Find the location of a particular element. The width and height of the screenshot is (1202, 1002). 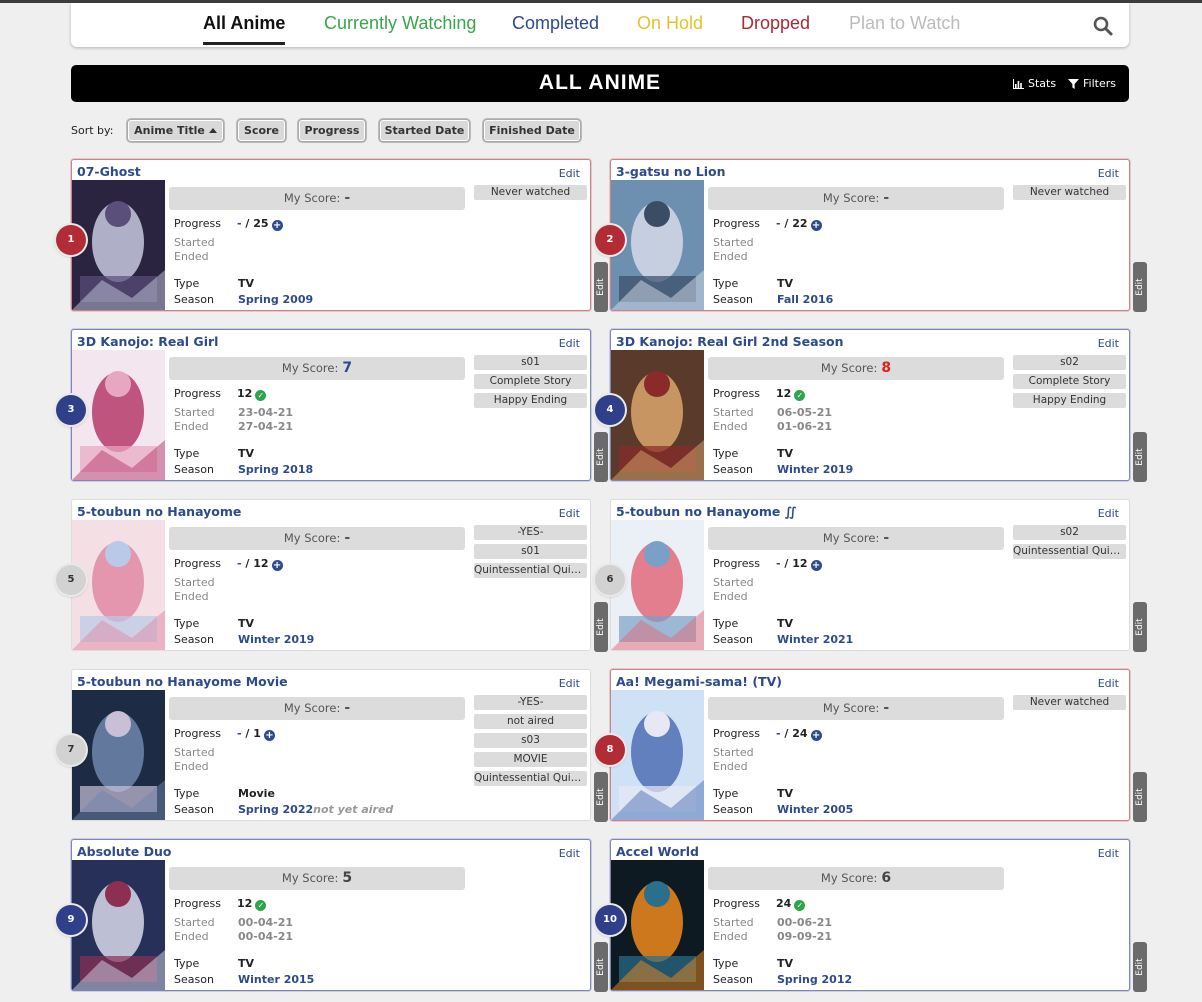

season-label: Season is located at coordinates (194, 639).